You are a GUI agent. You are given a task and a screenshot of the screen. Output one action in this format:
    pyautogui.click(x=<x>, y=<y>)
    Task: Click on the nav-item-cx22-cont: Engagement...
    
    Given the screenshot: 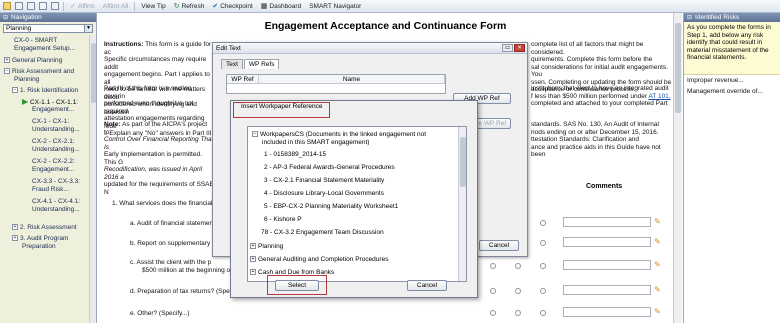 What is the action you would take?
    pyautogui.click(x=53, y=170)
    